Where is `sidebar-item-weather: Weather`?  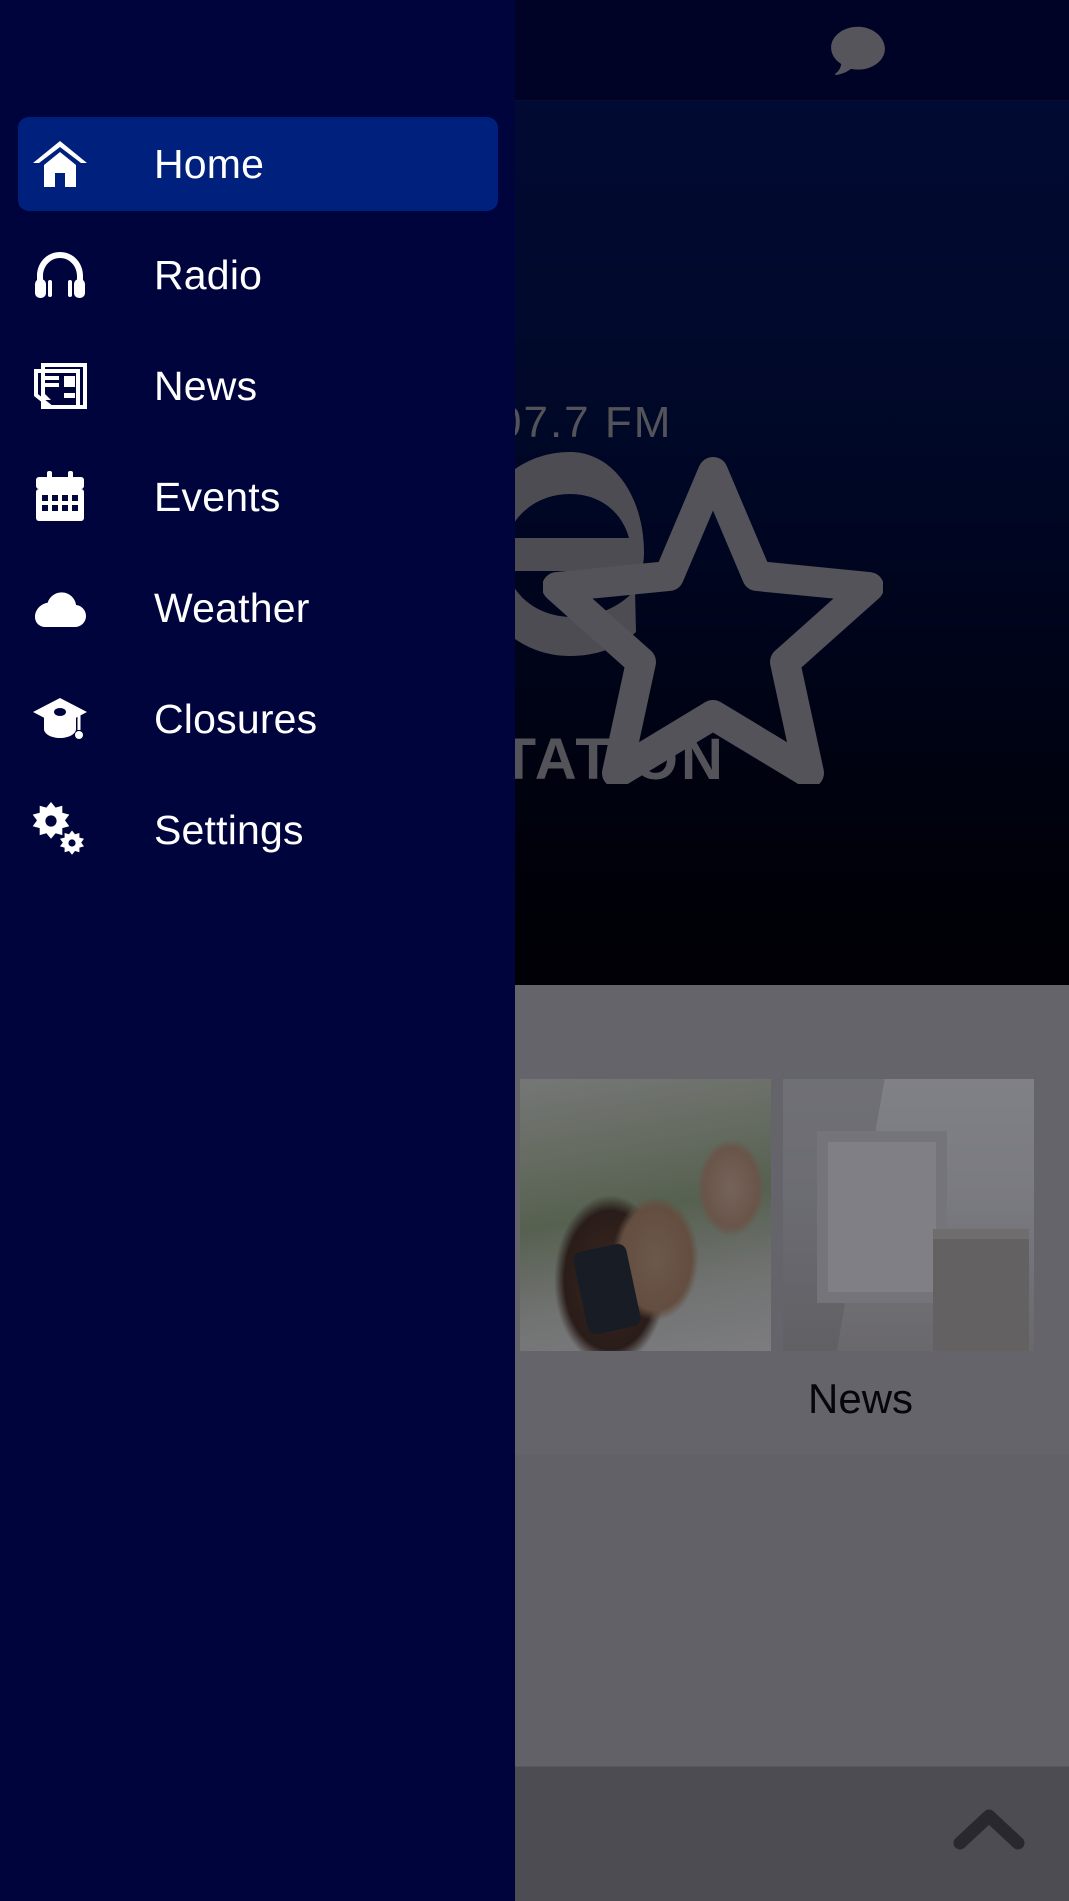 sidebar-item-weather: Weather is located at coordinates (257, 608).